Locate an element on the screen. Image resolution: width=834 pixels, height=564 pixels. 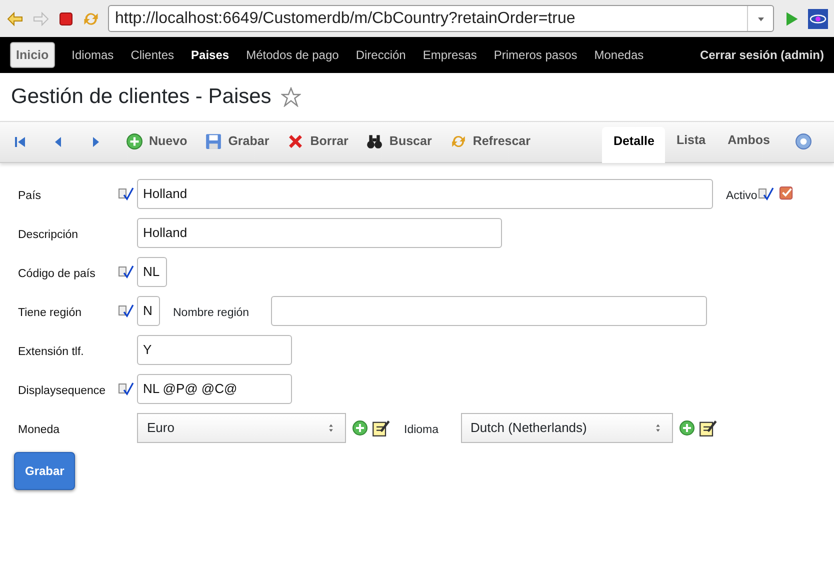
field-label: País is located at coordinates (30, 196).